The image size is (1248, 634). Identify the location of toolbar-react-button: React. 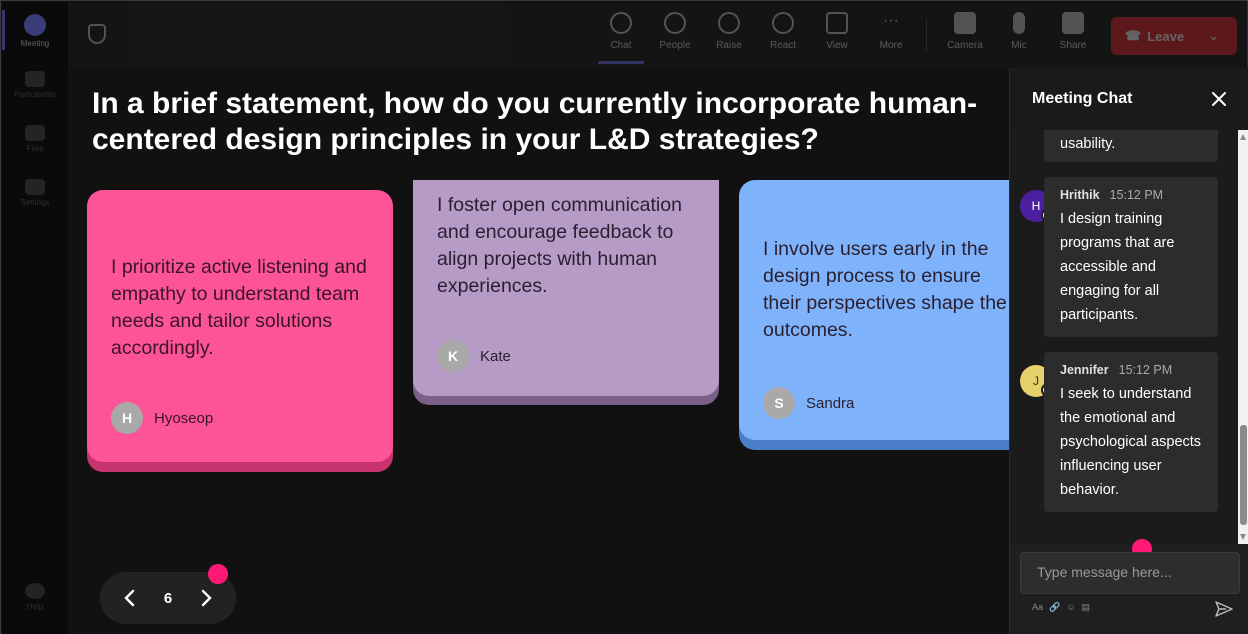
(783, 36).